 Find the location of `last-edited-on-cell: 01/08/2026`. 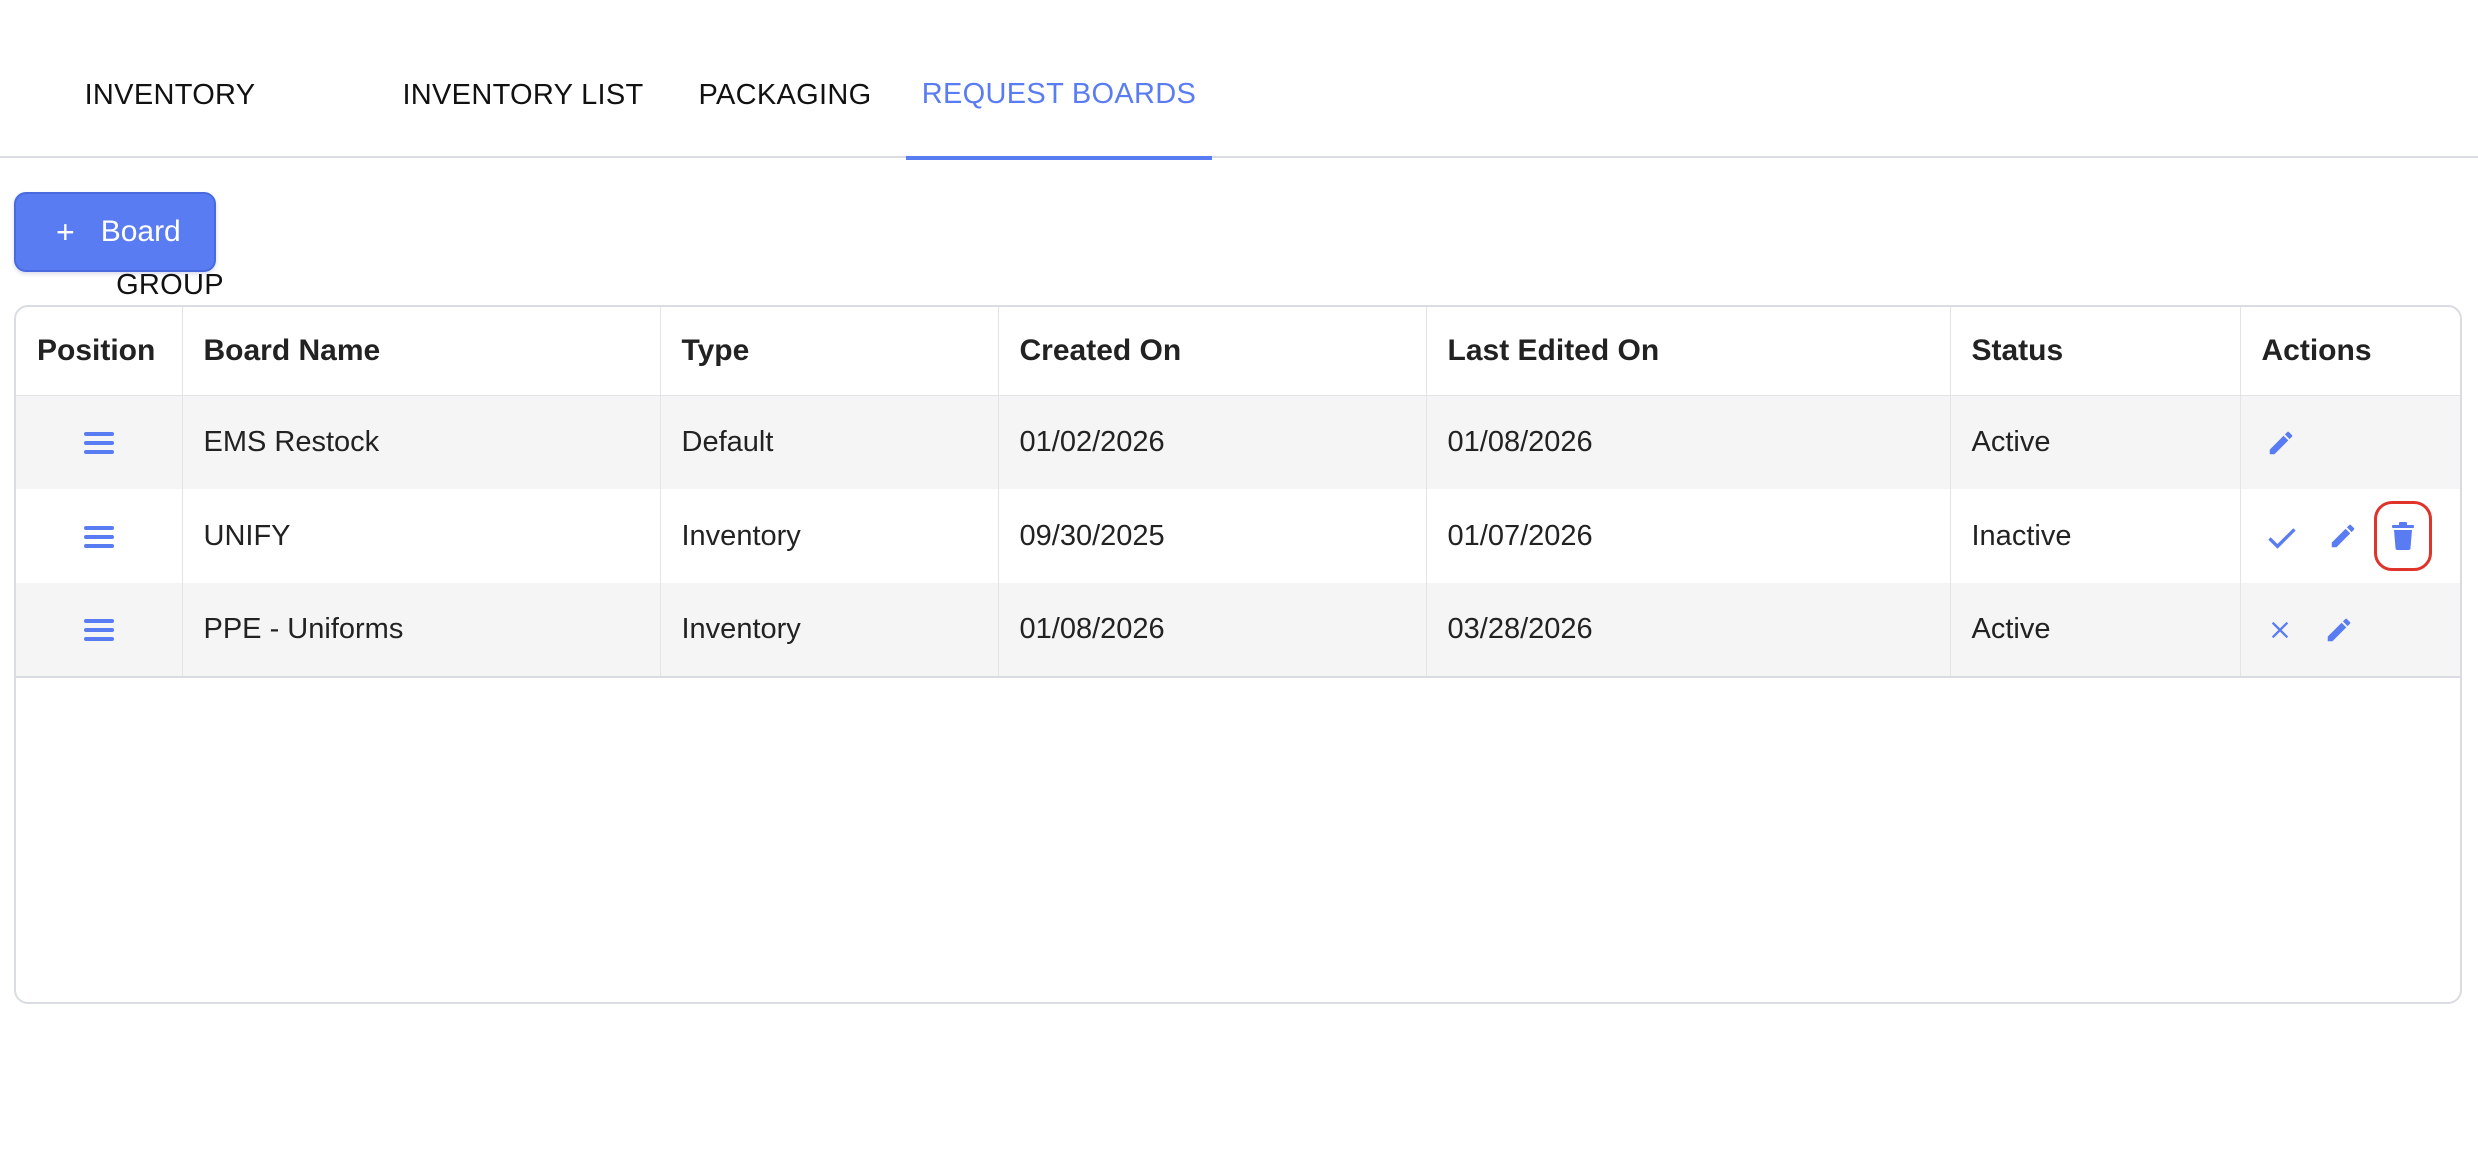

last-edited-on-cell: 01/08/2026 is located at coordinates (1688, 442).